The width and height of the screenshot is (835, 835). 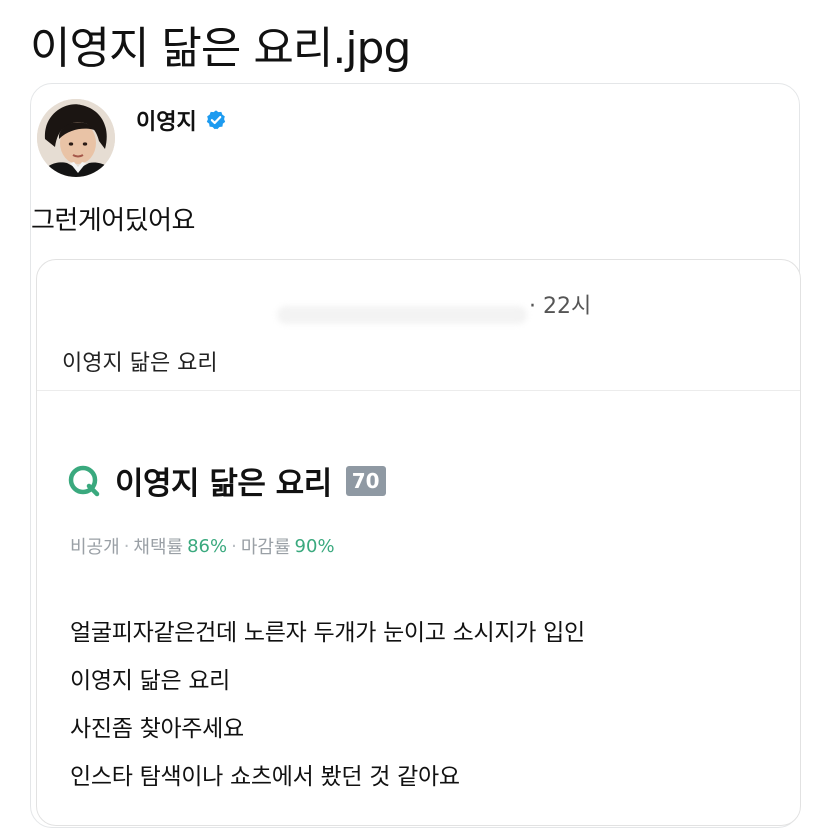 I want to click on q-icon, so click(x=84, y=480).